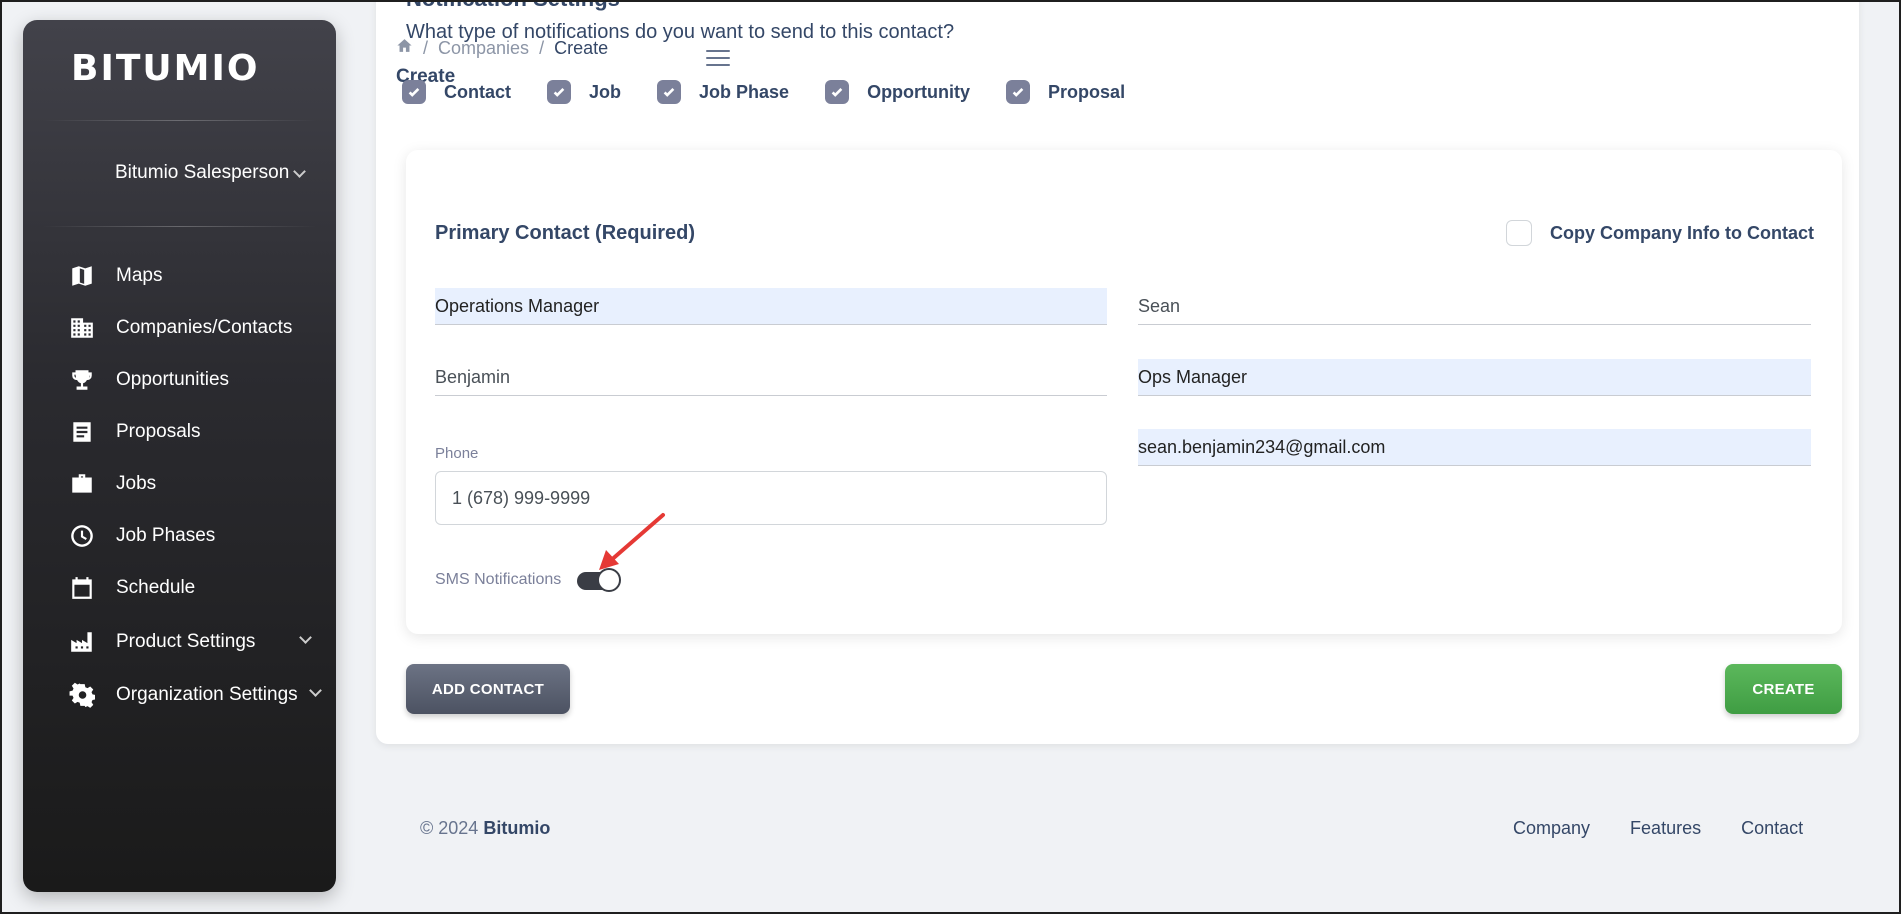 The image size is (1901, 914). I want to click on sidebar-item-product-settings: Product Settings, so click(199, 642).